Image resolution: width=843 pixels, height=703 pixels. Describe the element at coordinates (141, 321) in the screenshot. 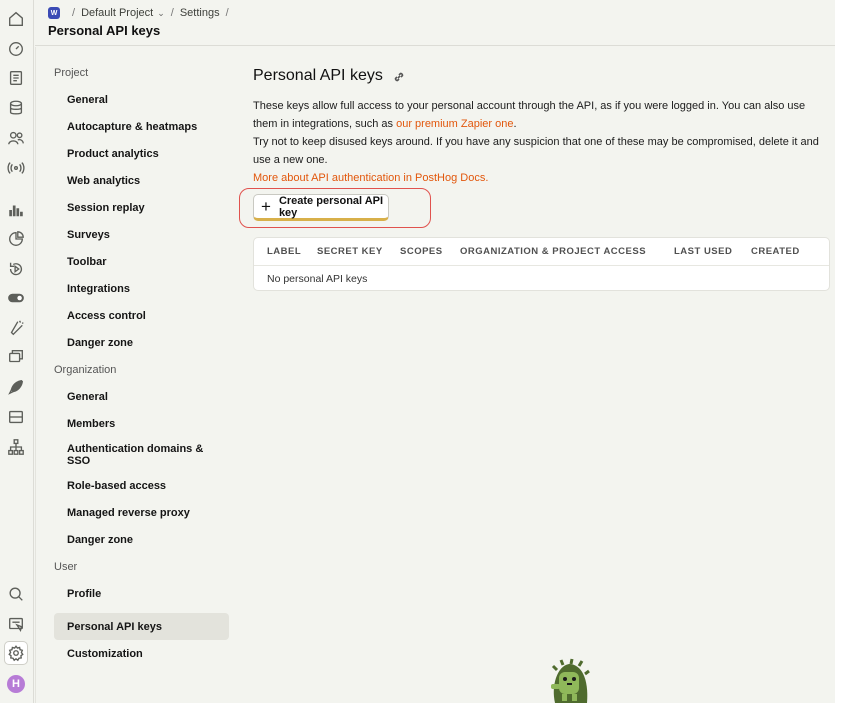

I see `nav-item-access-control: Access control` at that location.